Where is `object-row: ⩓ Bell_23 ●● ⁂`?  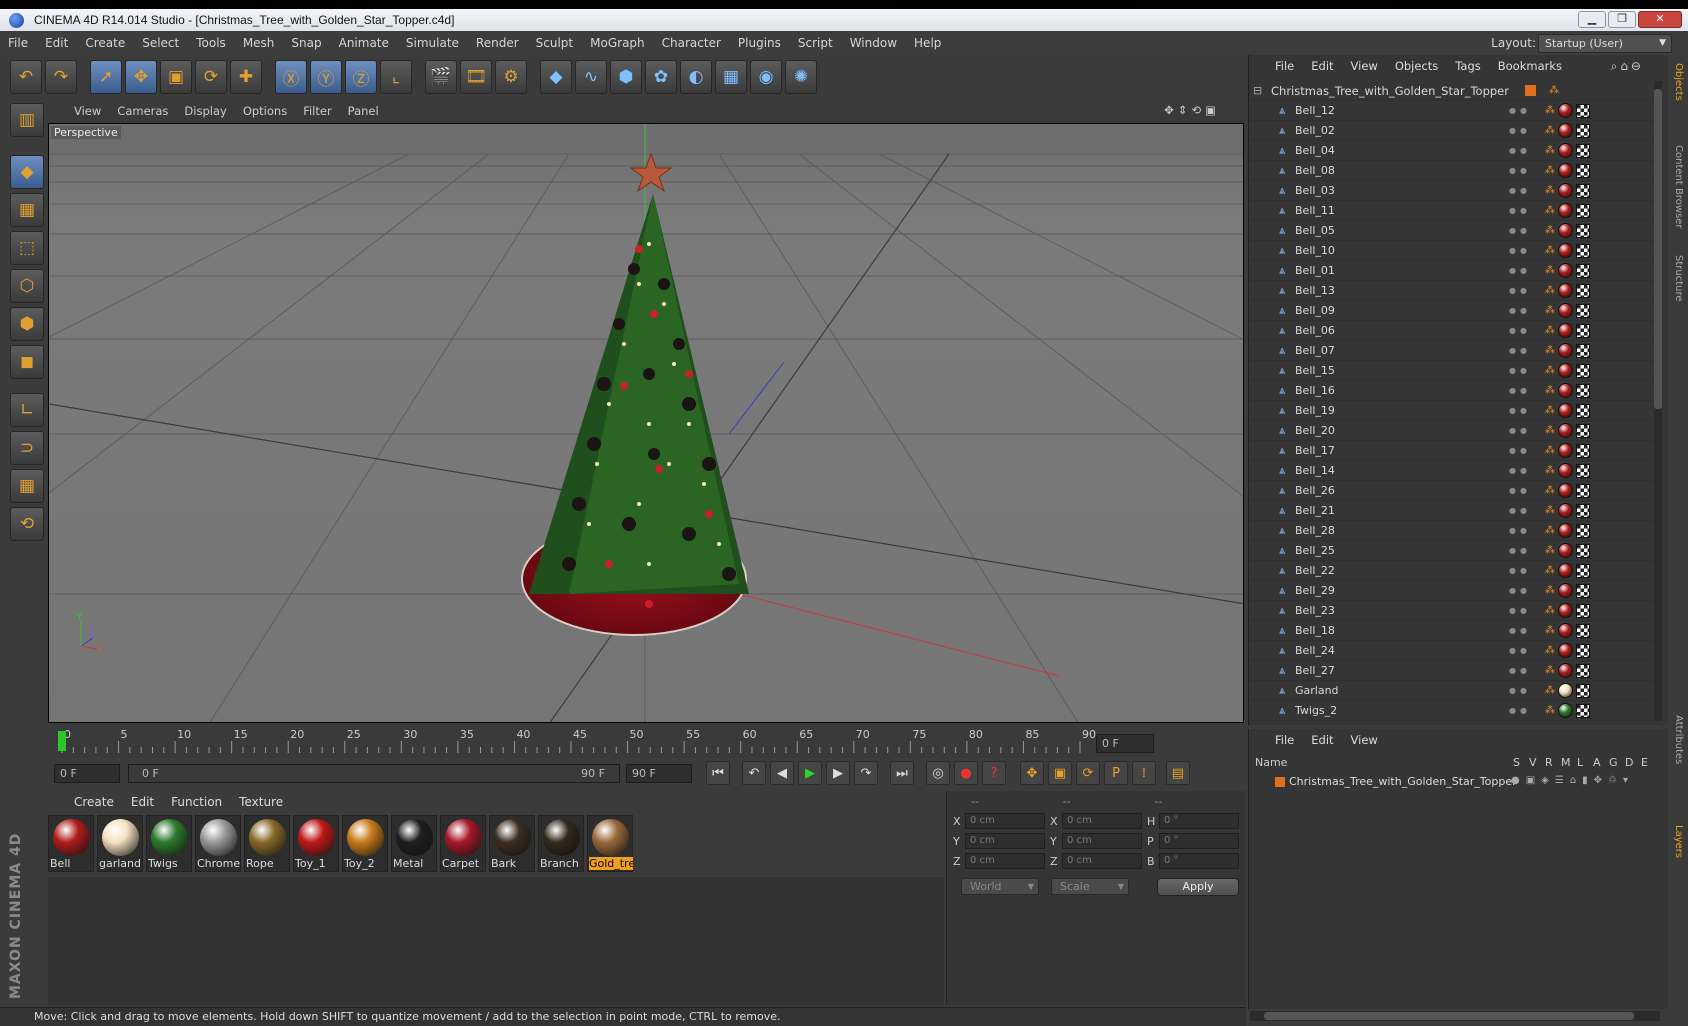 object-row: ⩓ Bell_23 ●● ⁂ is located at coordinates (1452, 611).